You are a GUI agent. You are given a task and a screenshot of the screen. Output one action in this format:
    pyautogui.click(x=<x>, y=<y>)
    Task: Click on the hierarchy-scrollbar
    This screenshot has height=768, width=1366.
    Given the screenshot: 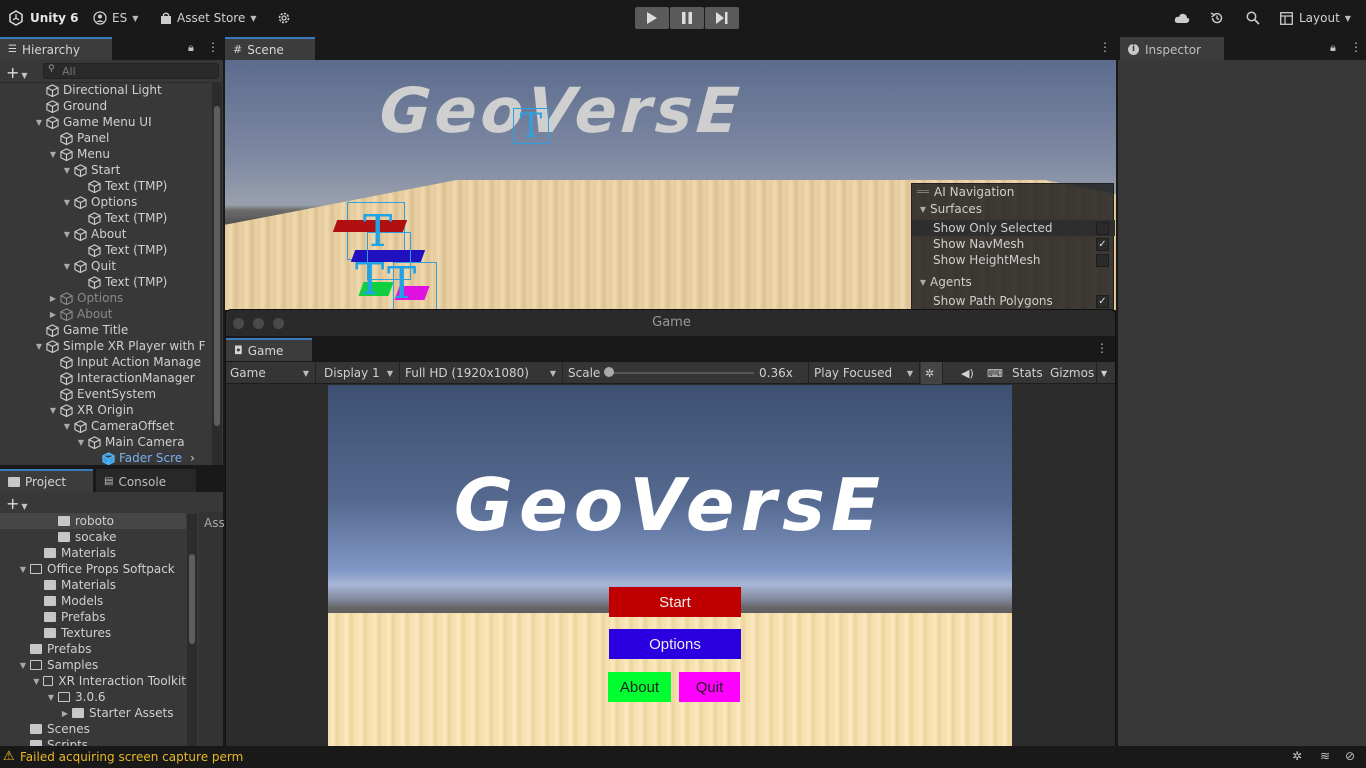 What is the action you would take?
    pyautogui.click(x=217, y=273)
    